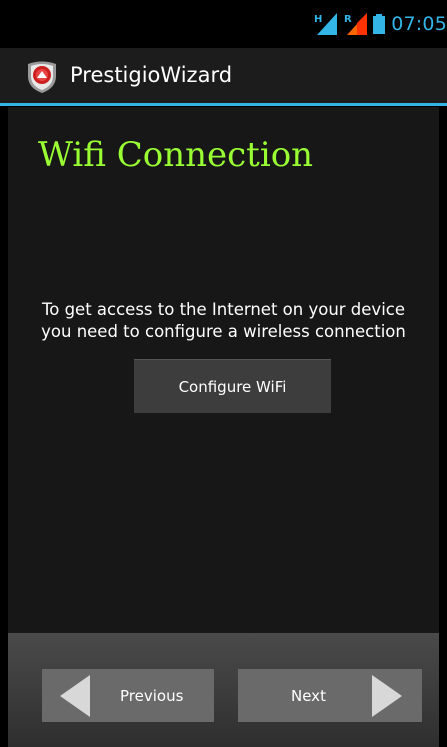 The width and height of the screenshot is (447, 747). Describe the element at coordinates (387, 696) in the screenshot. I see `arrow-right-icon` at that location.